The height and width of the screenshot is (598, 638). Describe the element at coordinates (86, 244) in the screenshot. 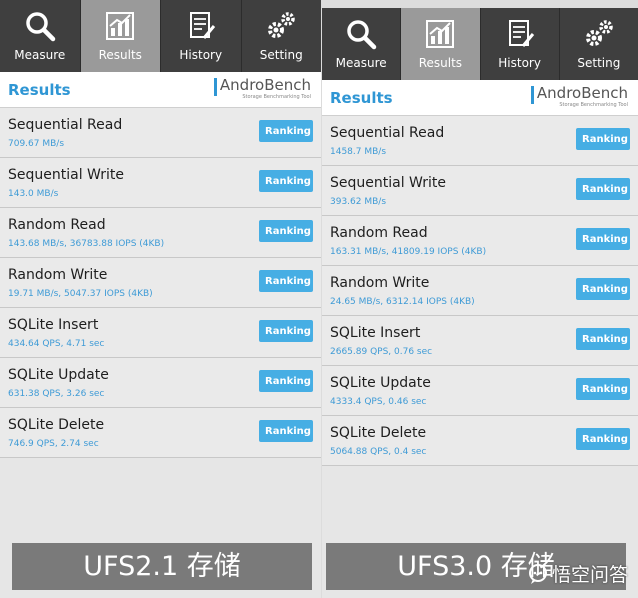

I see `result-value: 143.68 MB/s, 36783.88 IOPS (4KB)` at that location.